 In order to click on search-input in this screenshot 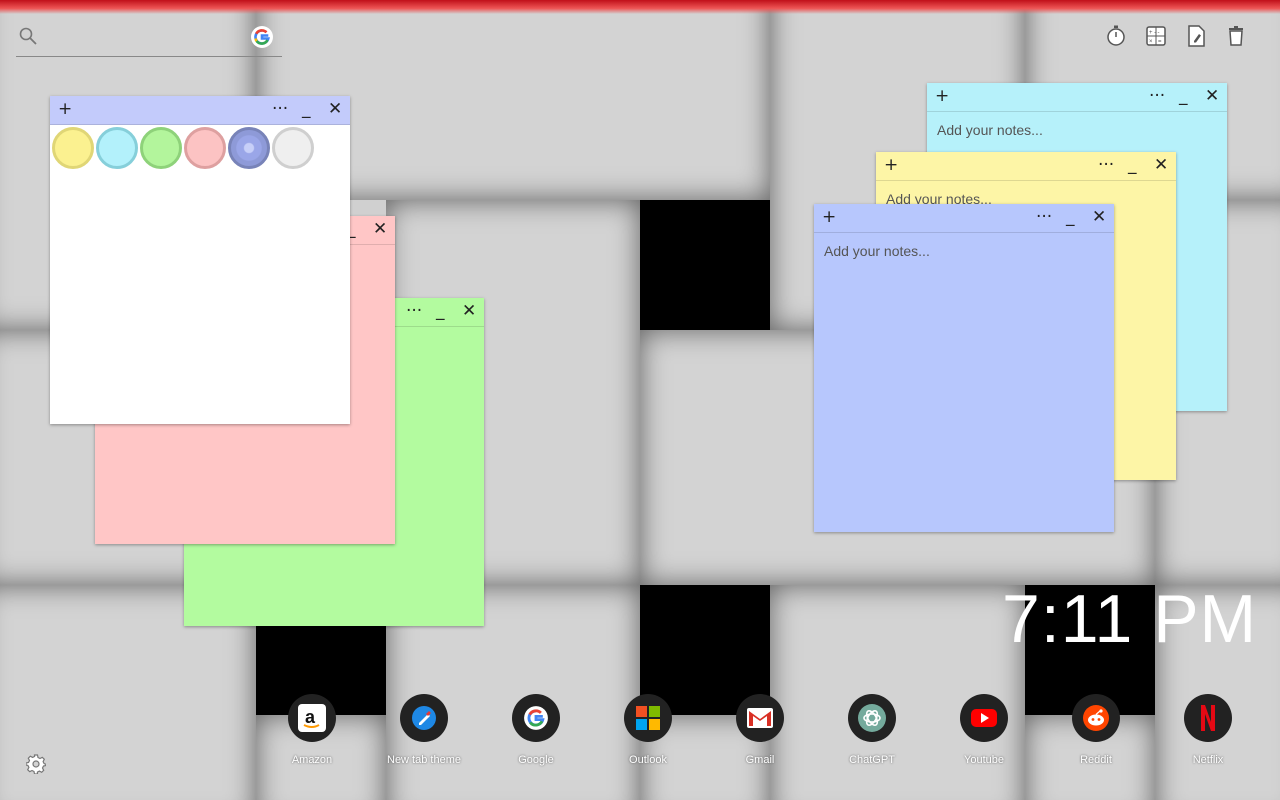, I will do `click(151, 39)`.